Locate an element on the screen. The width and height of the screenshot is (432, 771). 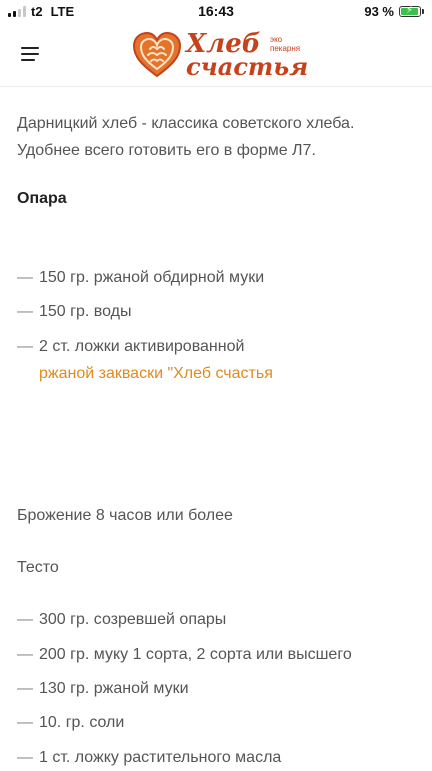
list-item: — 2 ст. ложки активированной is located at coordinates (130, 347).